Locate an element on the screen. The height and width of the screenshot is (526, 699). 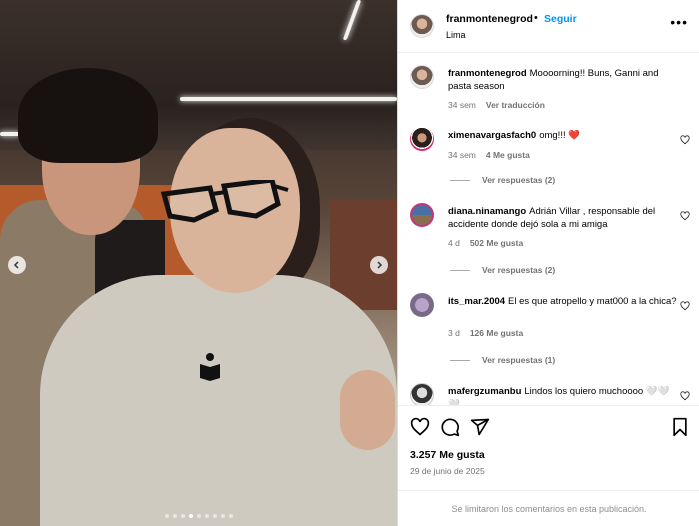
view-replies-button: Ver respuestas (1) is located at coordinates (502, 360).